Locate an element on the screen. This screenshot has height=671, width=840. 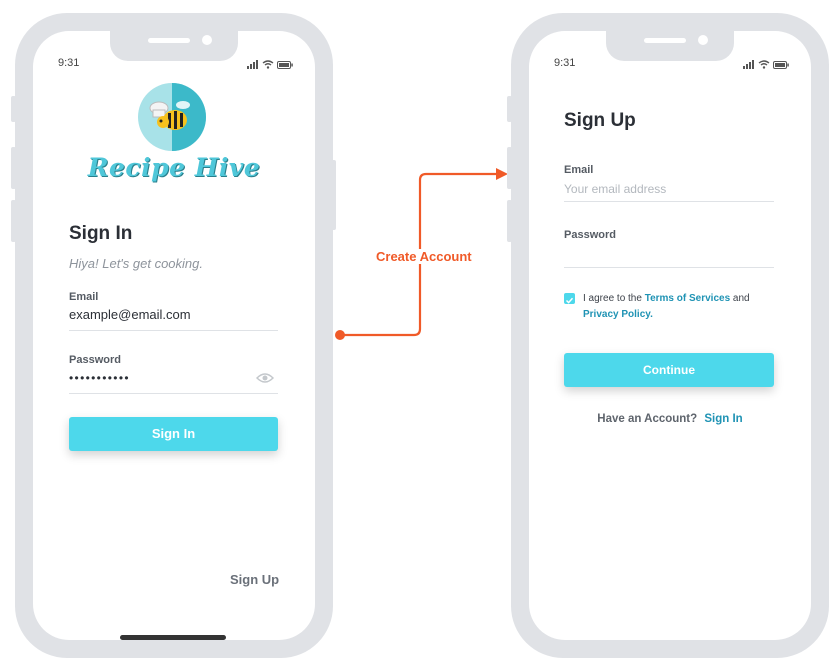
password-field is located at coordinates (669, 255).